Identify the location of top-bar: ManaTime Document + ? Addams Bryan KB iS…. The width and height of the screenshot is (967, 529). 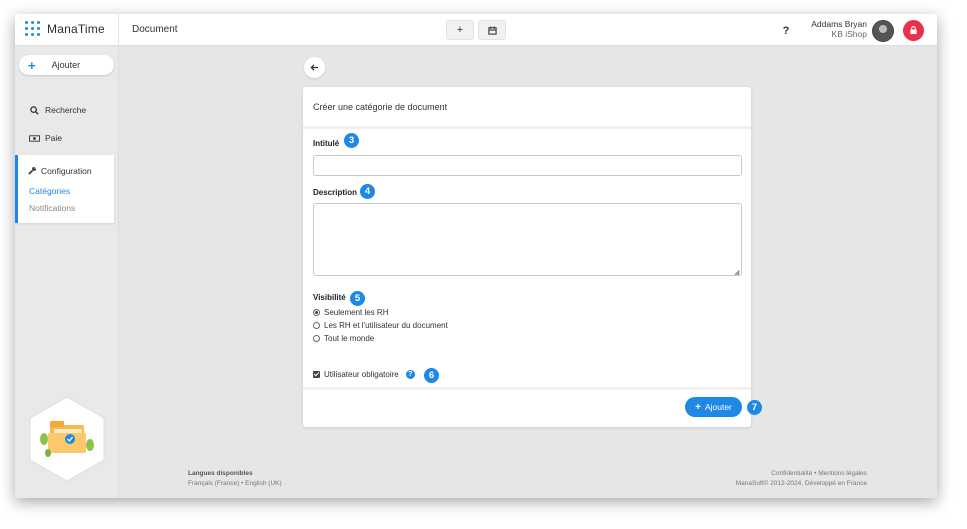
(476, 30).